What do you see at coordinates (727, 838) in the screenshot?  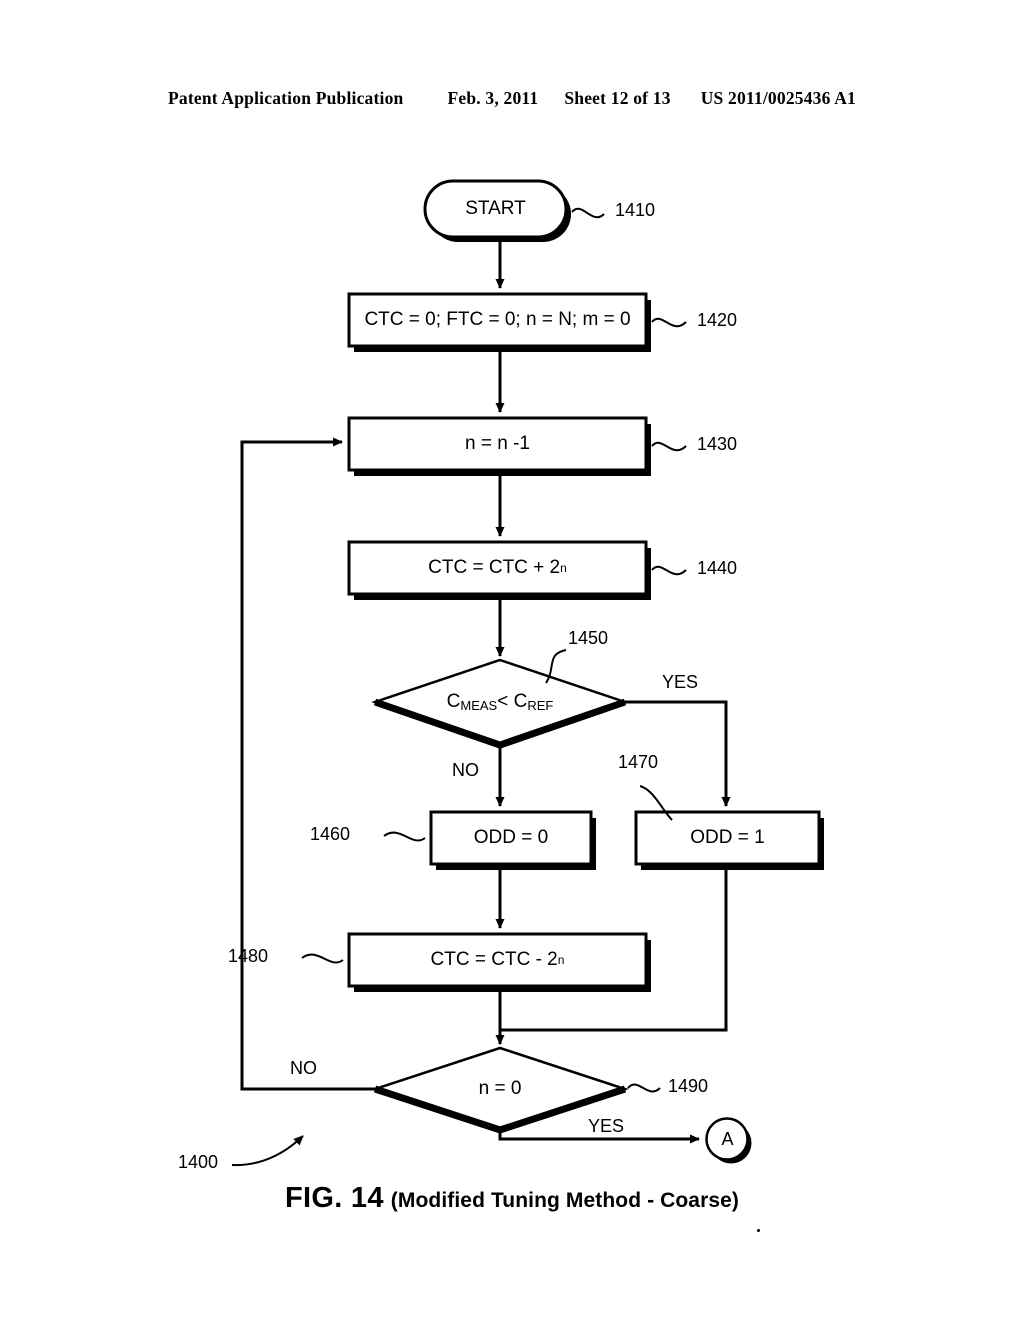 I see `node-odd-one` at bounding box center [727, 838].